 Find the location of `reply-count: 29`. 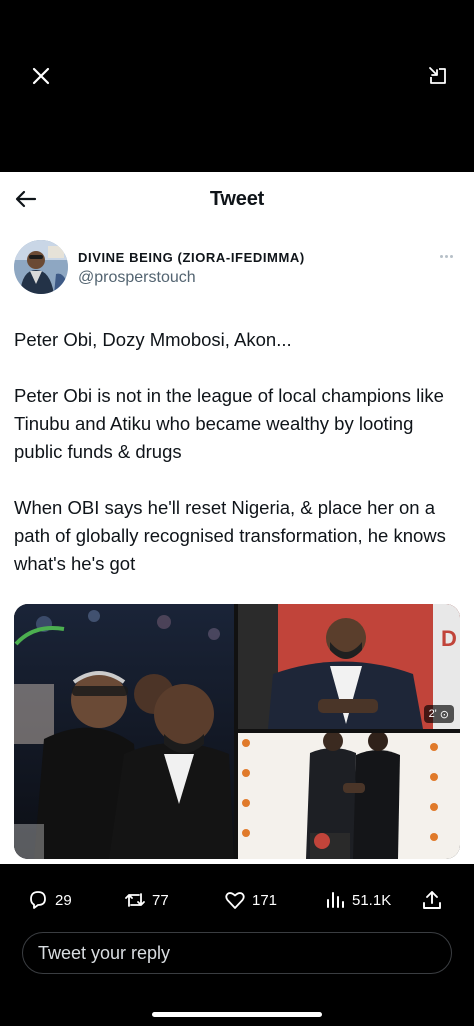

reply-count: 29 is located at coordinates (63, 900).